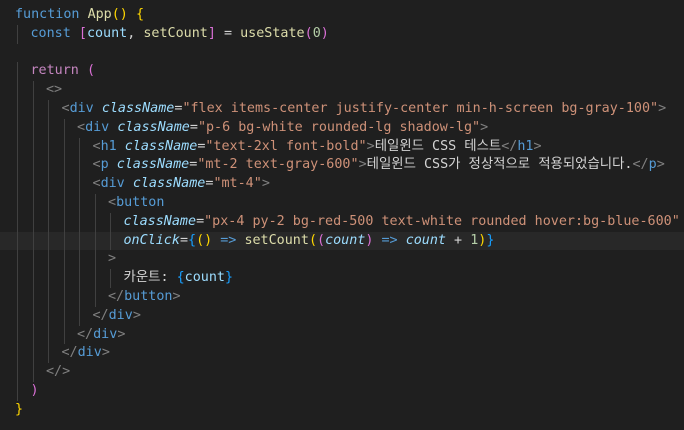 The height and width of the screenshot is (430, 684). I want to click on code-token: =, so click(183, 240).